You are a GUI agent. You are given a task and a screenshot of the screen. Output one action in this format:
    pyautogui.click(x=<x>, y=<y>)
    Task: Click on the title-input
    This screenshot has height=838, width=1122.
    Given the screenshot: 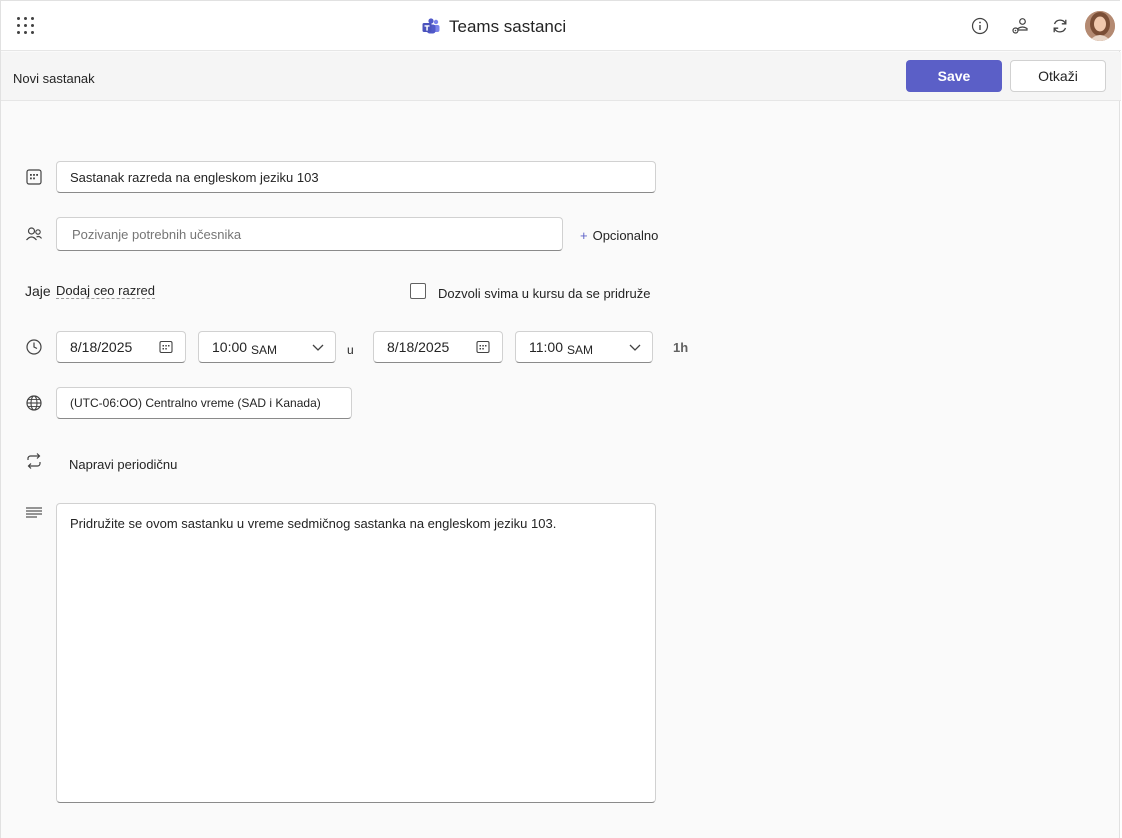 What is the action you would take?
    pyautogui.click(x=362, y=177)
    